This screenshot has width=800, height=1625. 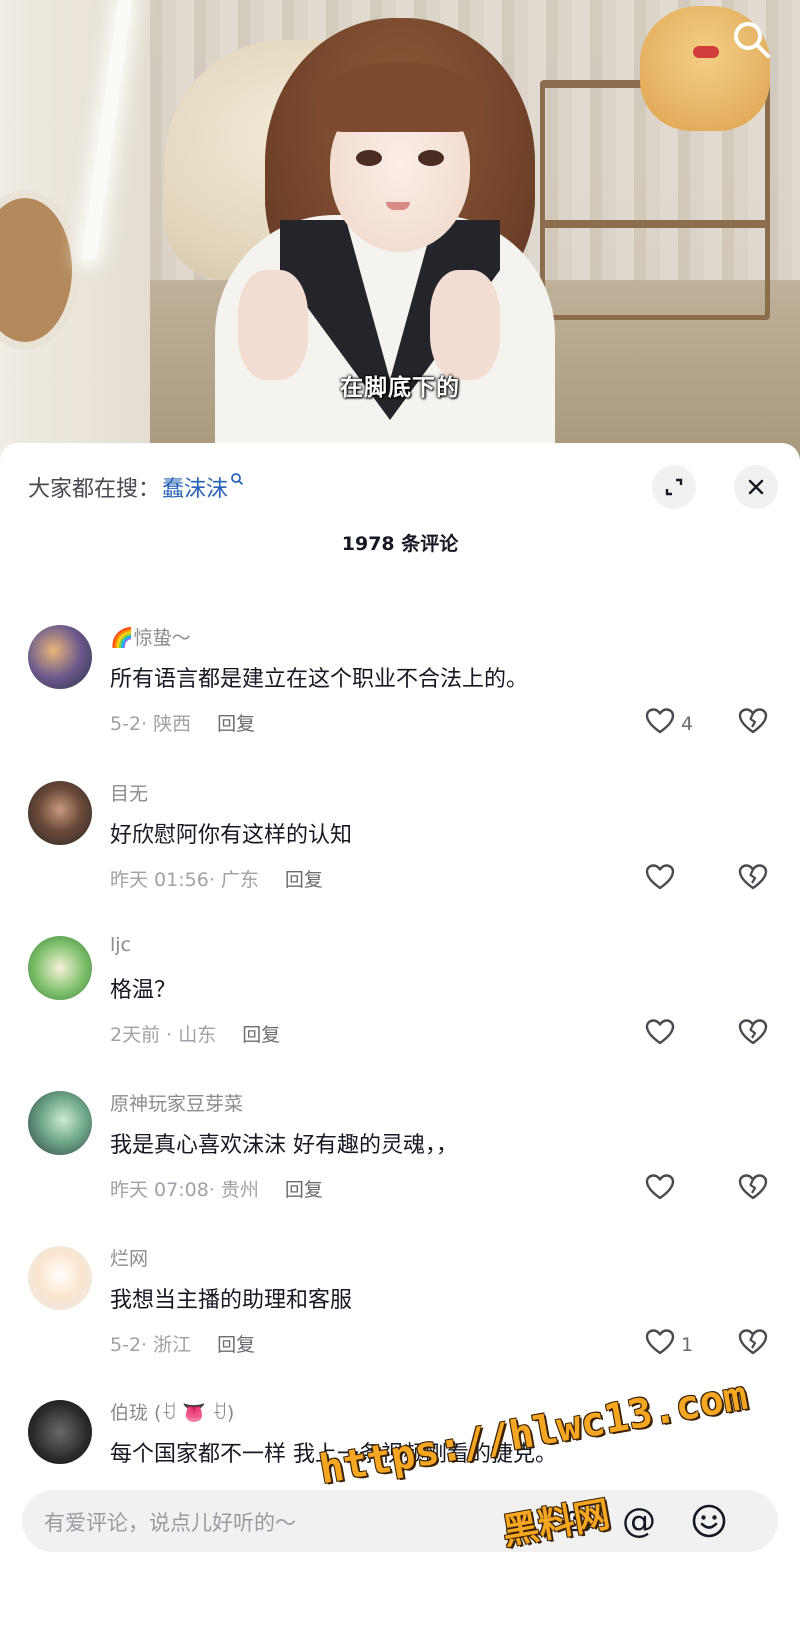 What do you see at coordinates (273, 325) in the screenshot?
I see `left-hand` at bounding box center [273, 325].